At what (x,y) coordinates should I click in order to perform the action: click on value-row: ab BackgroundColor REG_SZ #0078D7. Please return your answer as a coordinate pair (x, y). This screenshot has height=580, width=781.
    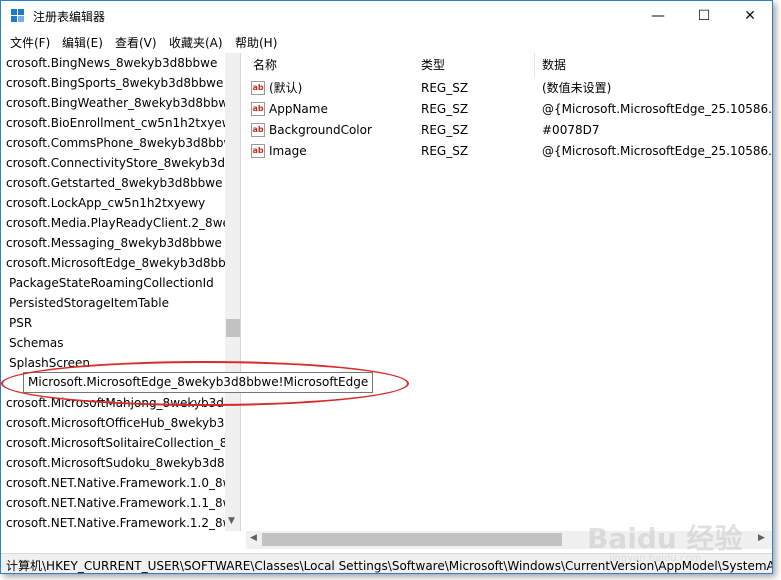
    Looking at the image, I should click on (509, 130).